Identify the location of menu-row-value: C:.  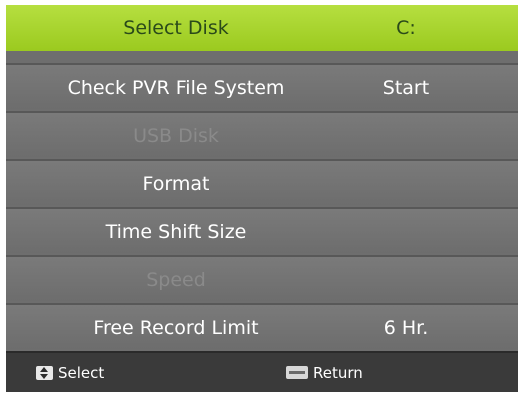
(406, 28).